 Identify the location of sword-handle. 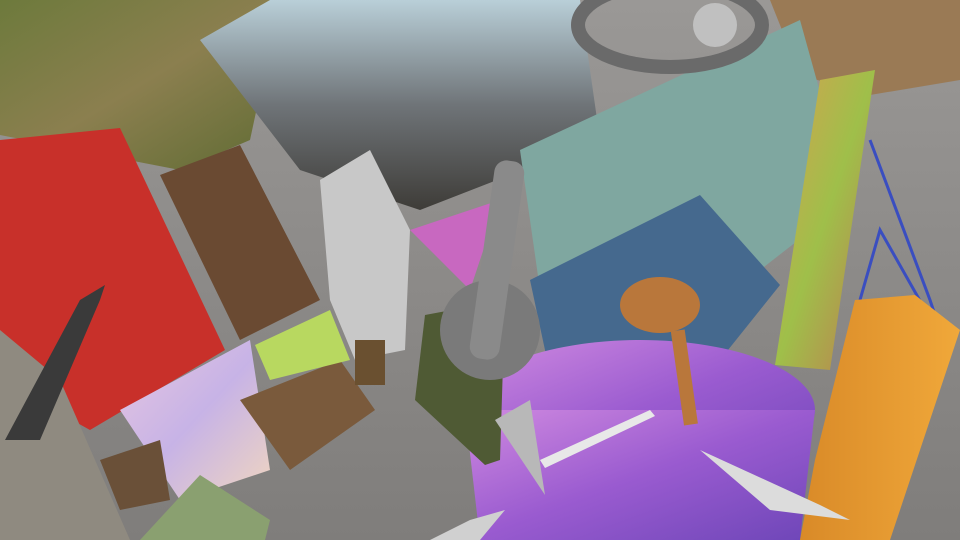
(370, 362).